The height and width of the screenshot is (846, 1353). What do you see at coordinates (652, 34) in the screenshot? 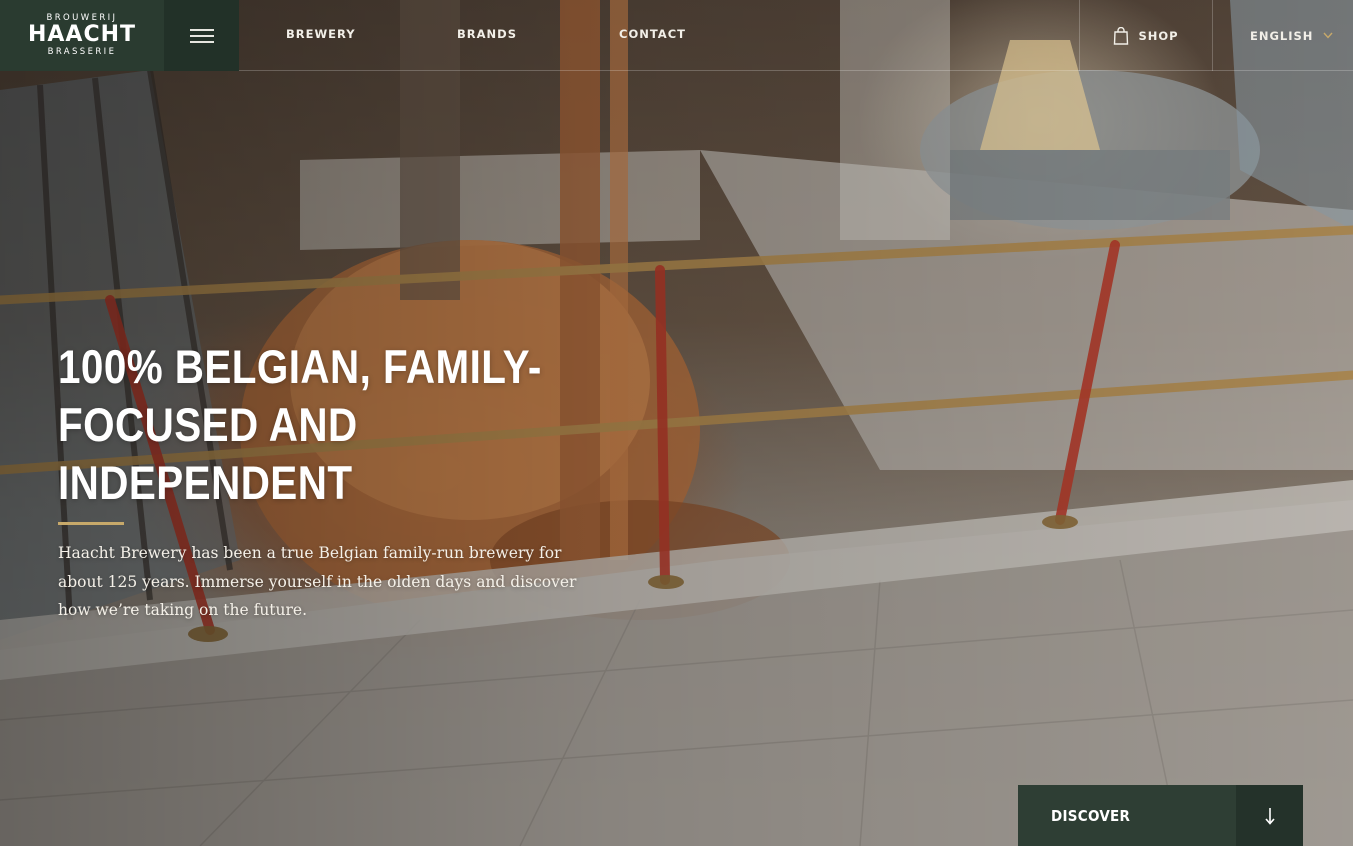
I see `nav-link-contact: CONTACT` at bounding box center [652, 34].